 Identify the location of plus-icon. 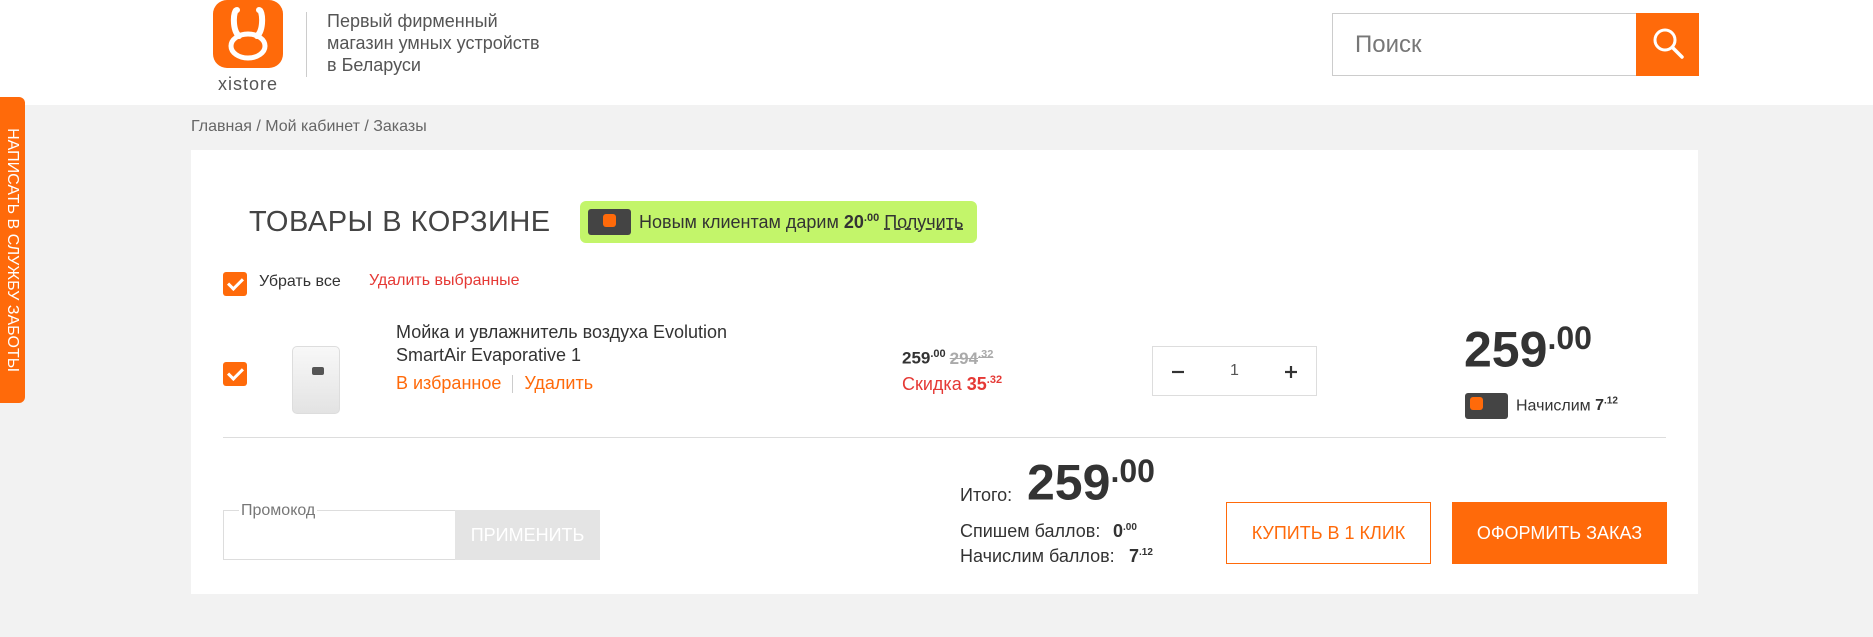
(1291, 372).